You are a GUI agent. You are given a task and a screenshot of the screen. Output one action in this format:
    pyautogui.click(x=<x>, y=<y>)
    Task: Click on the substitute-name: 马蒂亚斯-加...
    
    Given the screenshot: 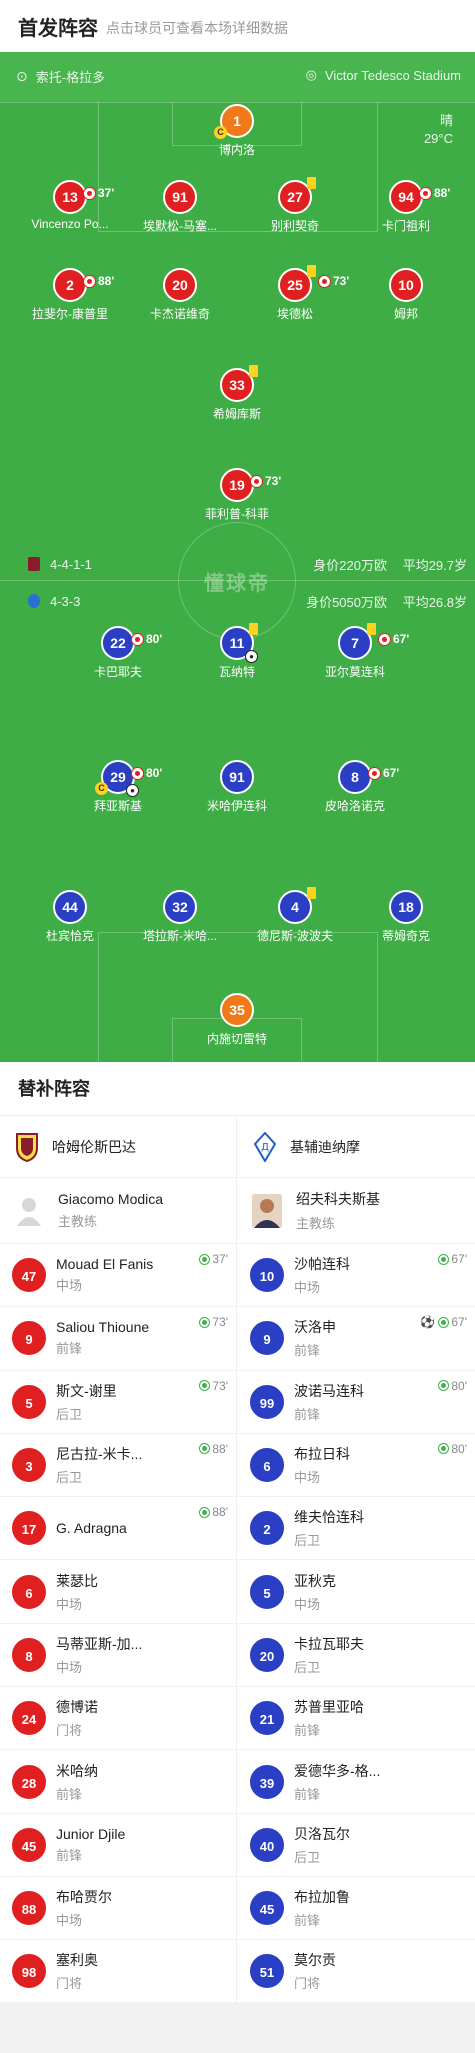 What is the action you would take?
    pyautogui.click(x=99, y=1643)
    